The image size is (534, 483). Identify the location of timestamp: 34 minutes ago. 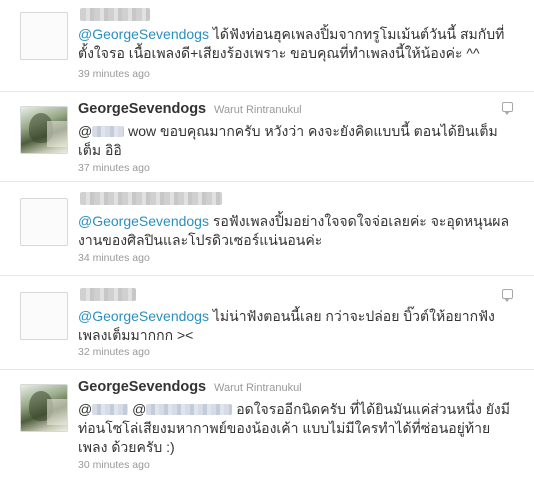
(114, 258).